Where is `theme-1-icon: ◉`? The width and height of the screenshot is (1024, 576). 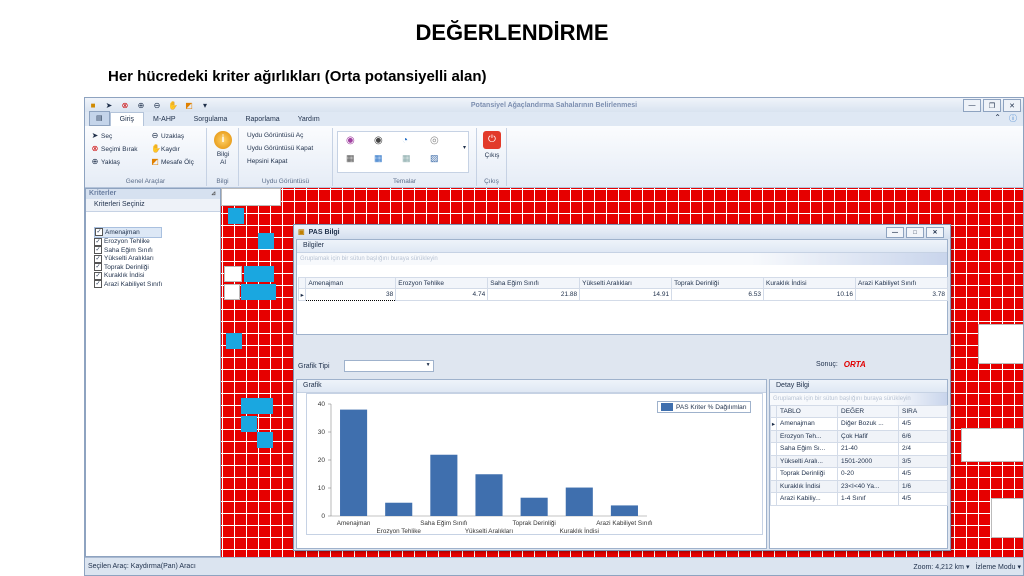 theme-1-icon: ◉ is located at coordinates (350, 140).